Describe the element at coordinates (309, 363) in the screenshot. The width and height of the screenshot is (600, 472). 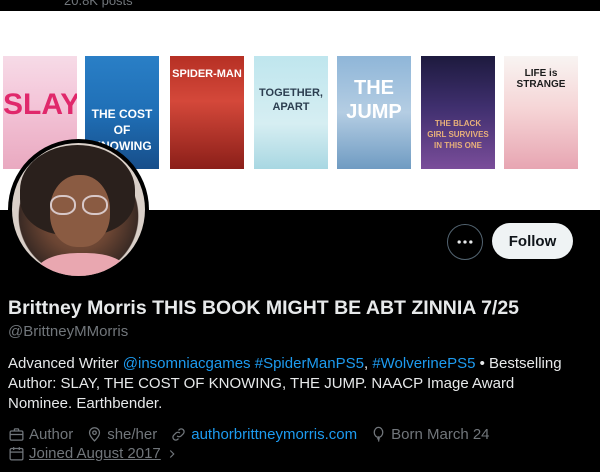
I see `bio-hashtag-link: #SpiderManPS5` at that location.